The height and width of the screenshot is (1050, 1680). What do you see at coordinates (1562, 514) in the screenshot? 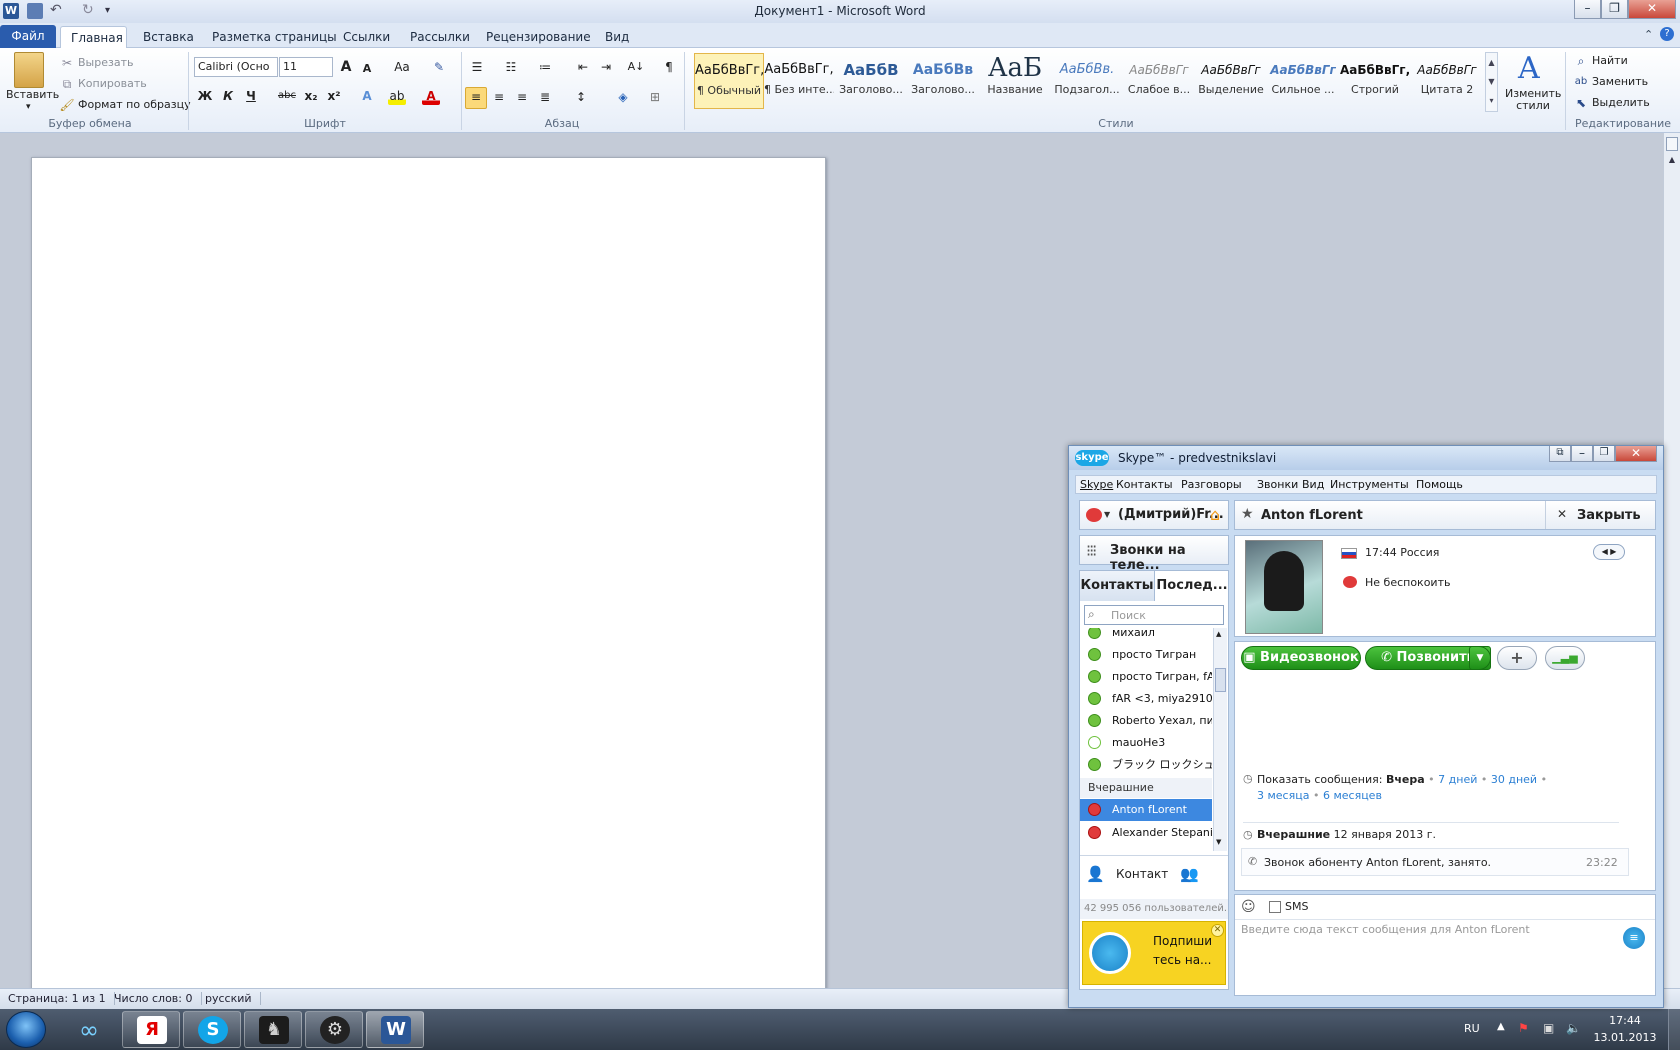
I see `close-chat-icon: ✕` at bounding box center [1562, 514].